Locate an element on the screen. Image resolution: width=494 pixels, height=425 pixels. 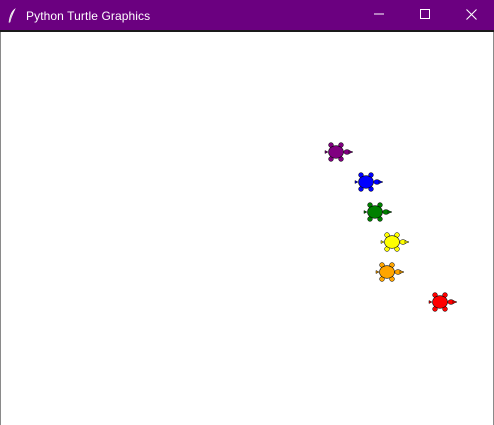
turtle-drawing is located at coordinates (391, 227).